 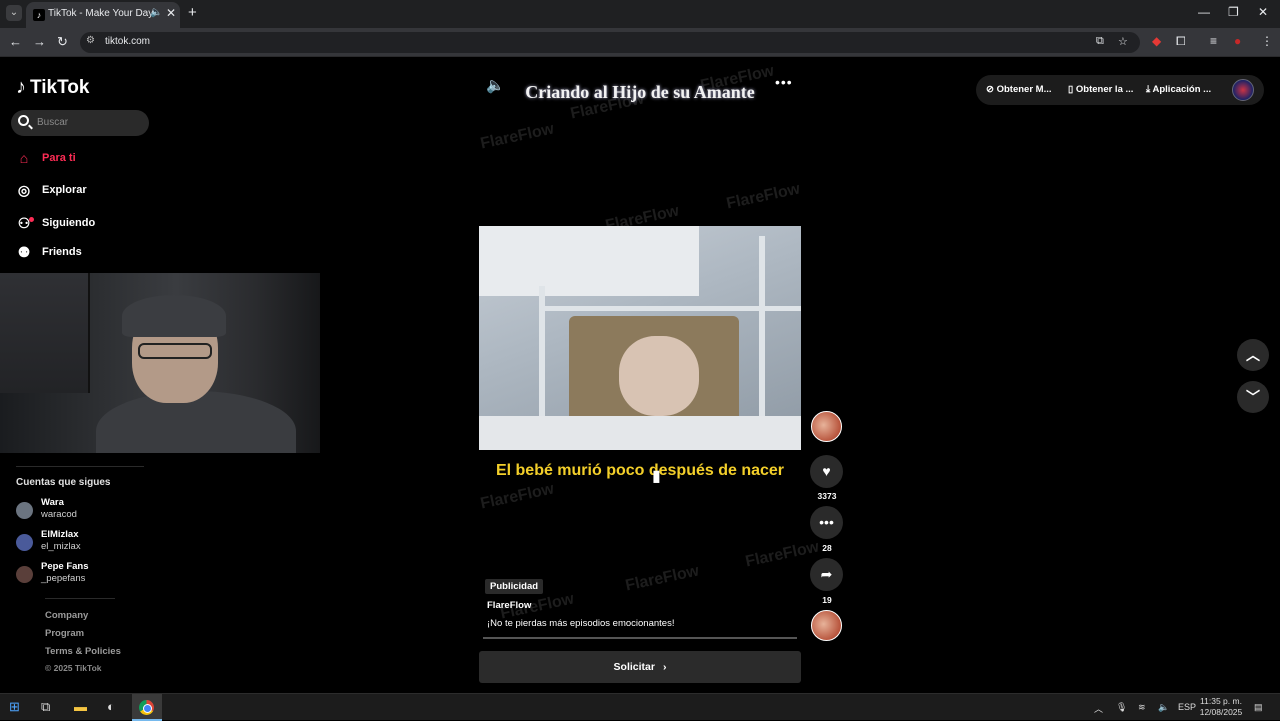 I want to click on media-control-icon: ≡, so click(x=1213, y=41).